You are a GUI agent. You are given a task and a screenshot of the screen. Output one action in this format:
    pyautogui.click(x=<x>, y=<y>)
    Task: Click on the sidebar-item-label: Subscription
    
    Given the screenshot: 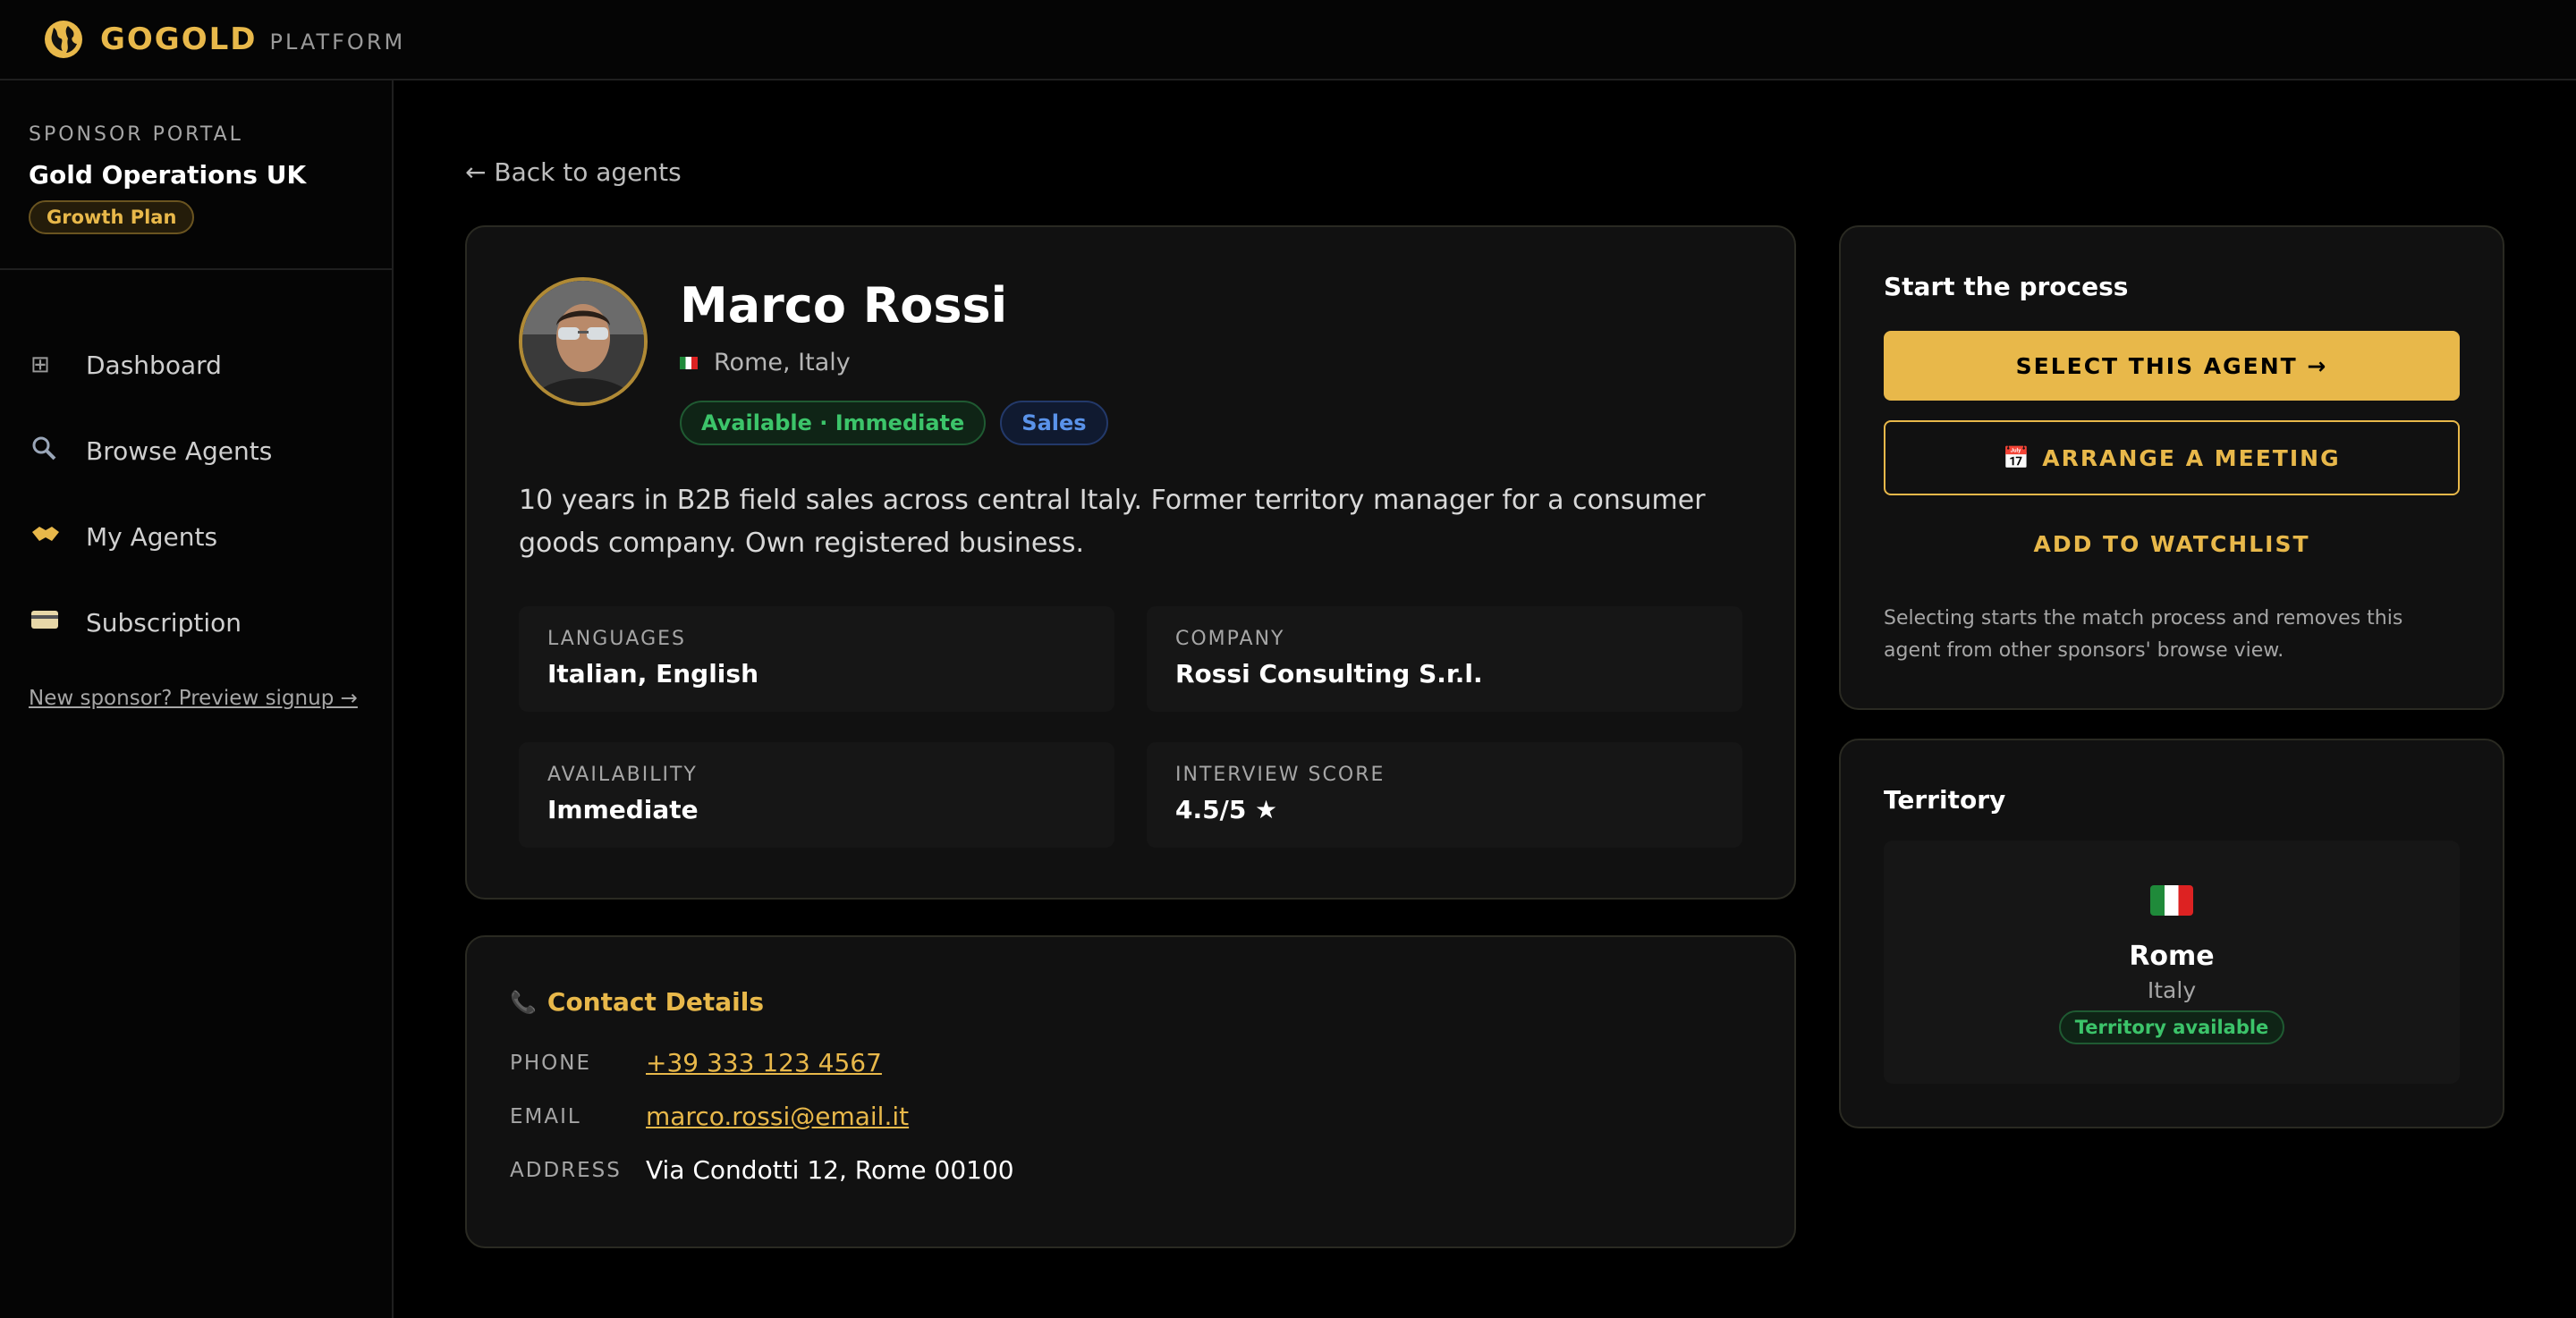 What is the action you would take?
    pyautogui.click(x=164, y=622)
    